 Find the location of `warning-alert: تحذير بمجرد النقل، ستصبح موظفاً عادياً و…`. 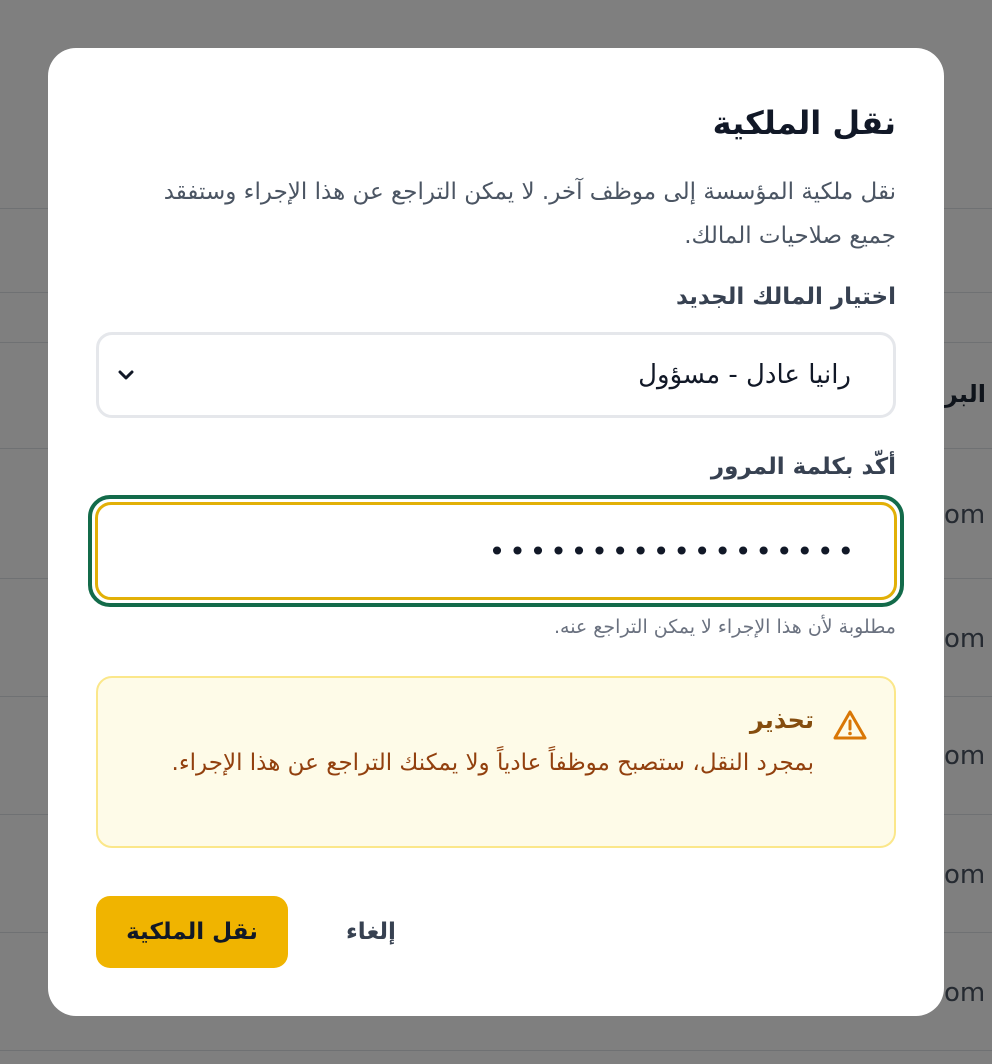

warning-alert: تحذير بمجرد النقل، ستصبح موظفاً عادياً و… is located at coordinates (496, 762).